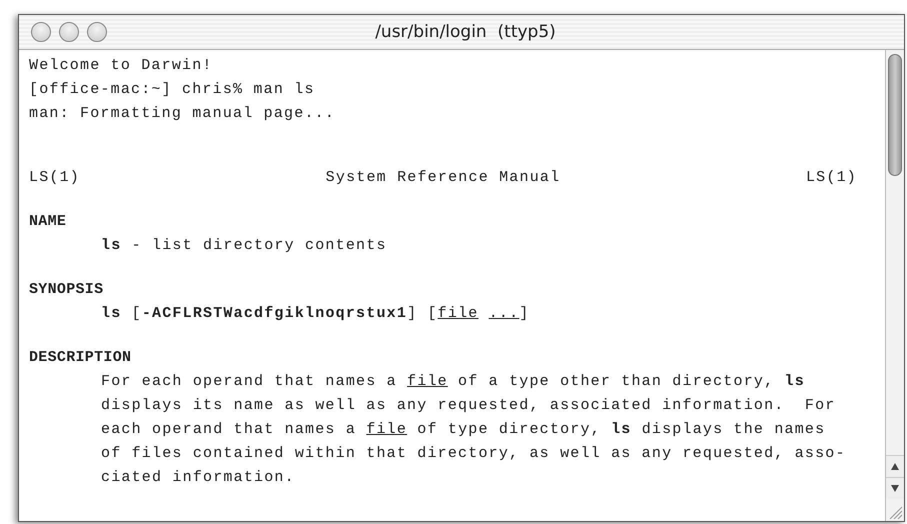 The height and width of the screenshot is (524, 907). What do you see at coordinates (48, 222) in the screenshot?
I see `section-heading: NAME` at bounding box center [48, 222].